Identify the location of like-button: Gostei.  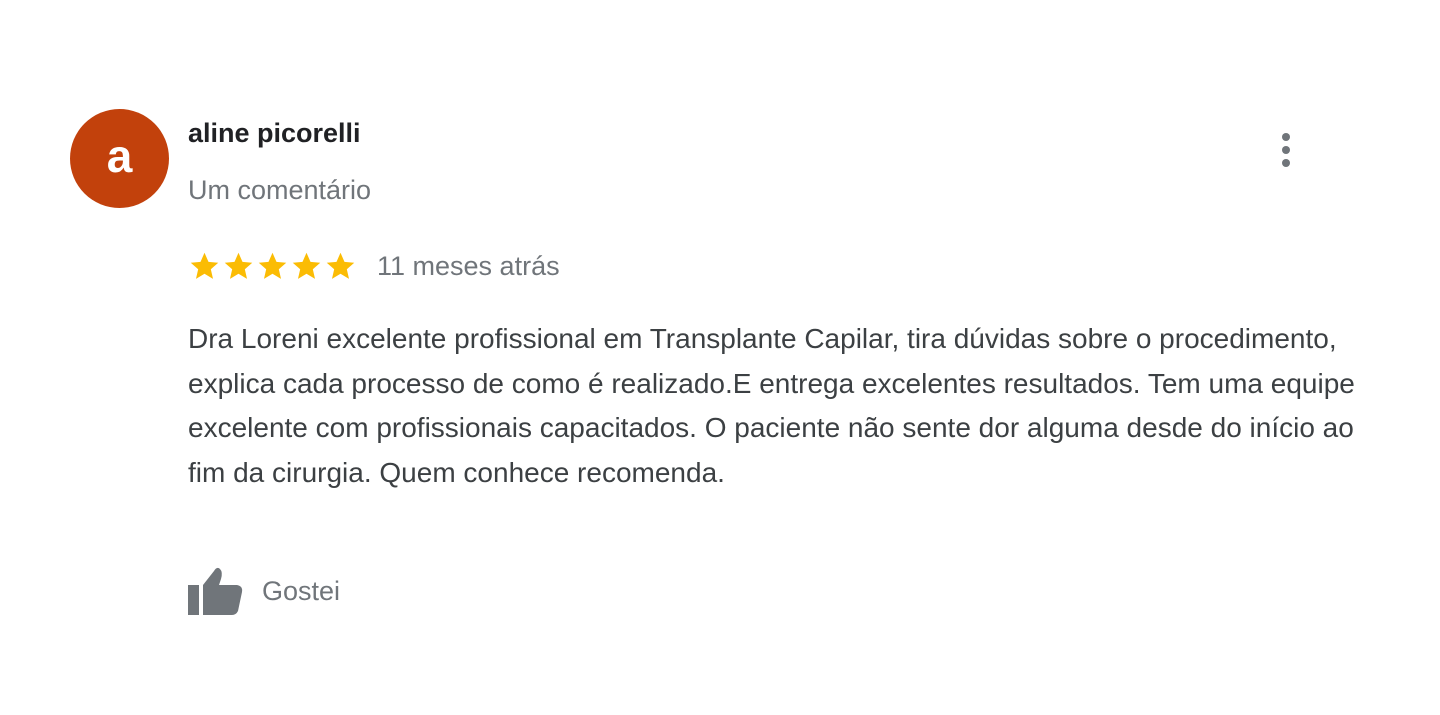
(263, 591).